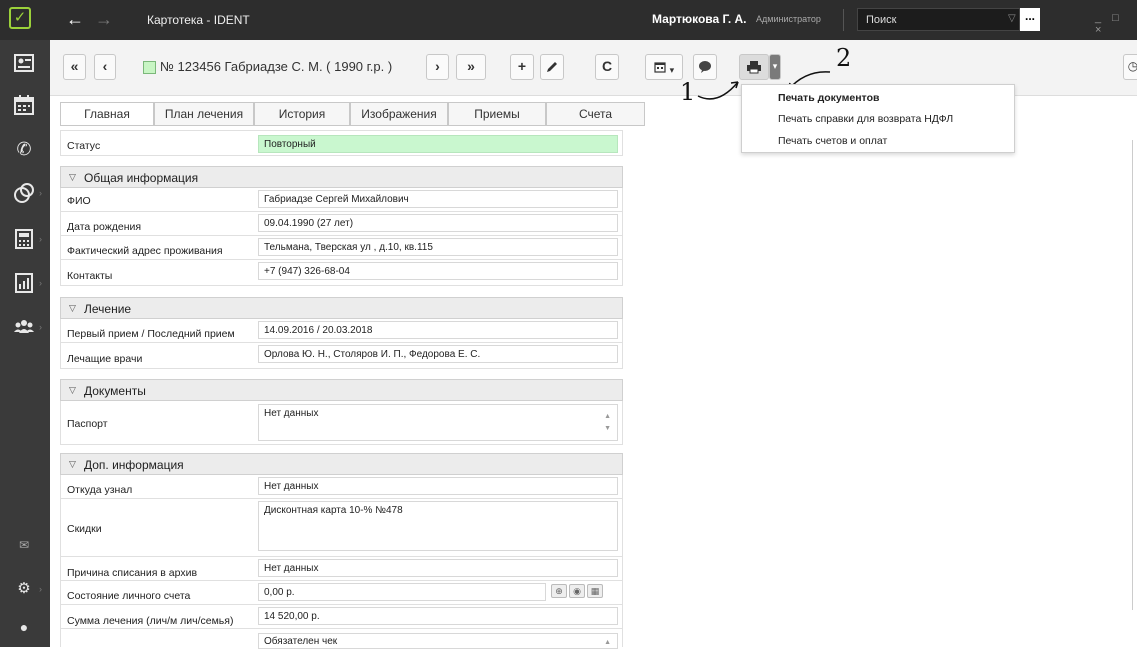 The width and height of the screenshot is (1137, 649). I want to click on tab-treatment-plan: План лечения, so click(204, 114).